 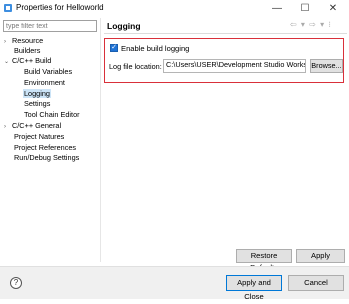 I want to click on tree-item-environment: Environment, so click(x=44, y=83).